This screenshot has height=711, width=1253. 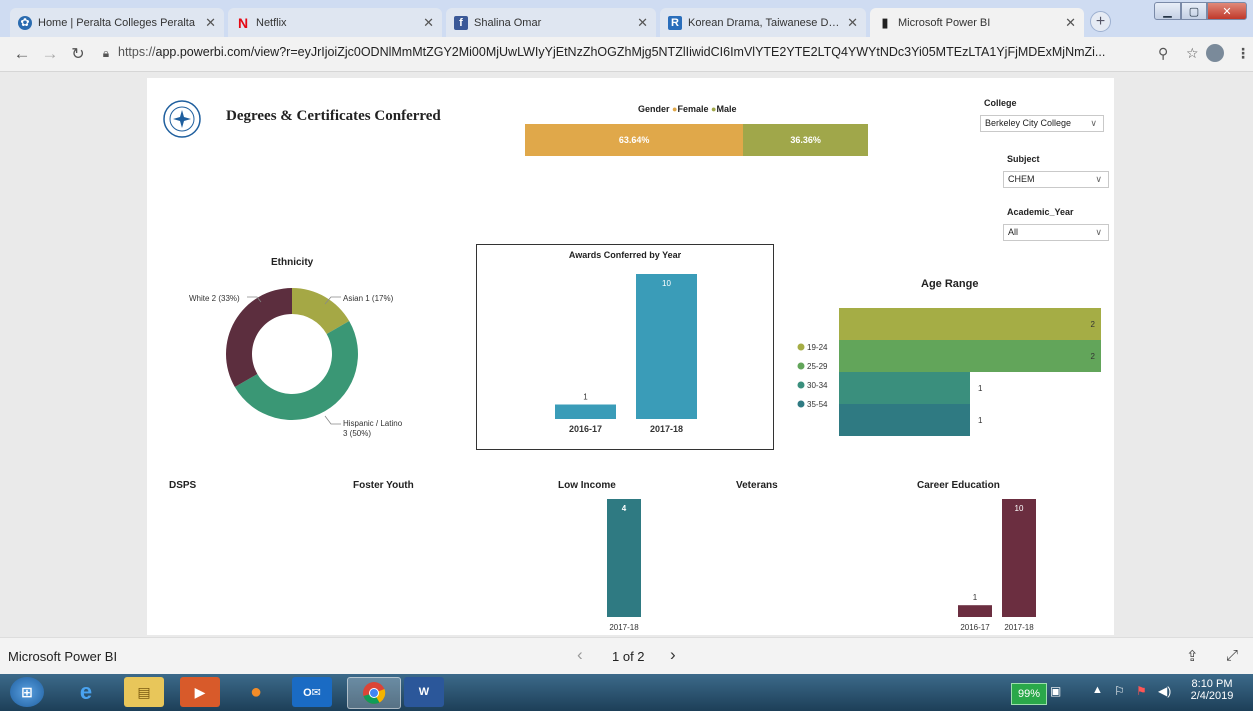 What do you see at coordinates (183, 485) in the screenshot?
I see `dsps-title: DSPS` at bounding box center [183, 485].